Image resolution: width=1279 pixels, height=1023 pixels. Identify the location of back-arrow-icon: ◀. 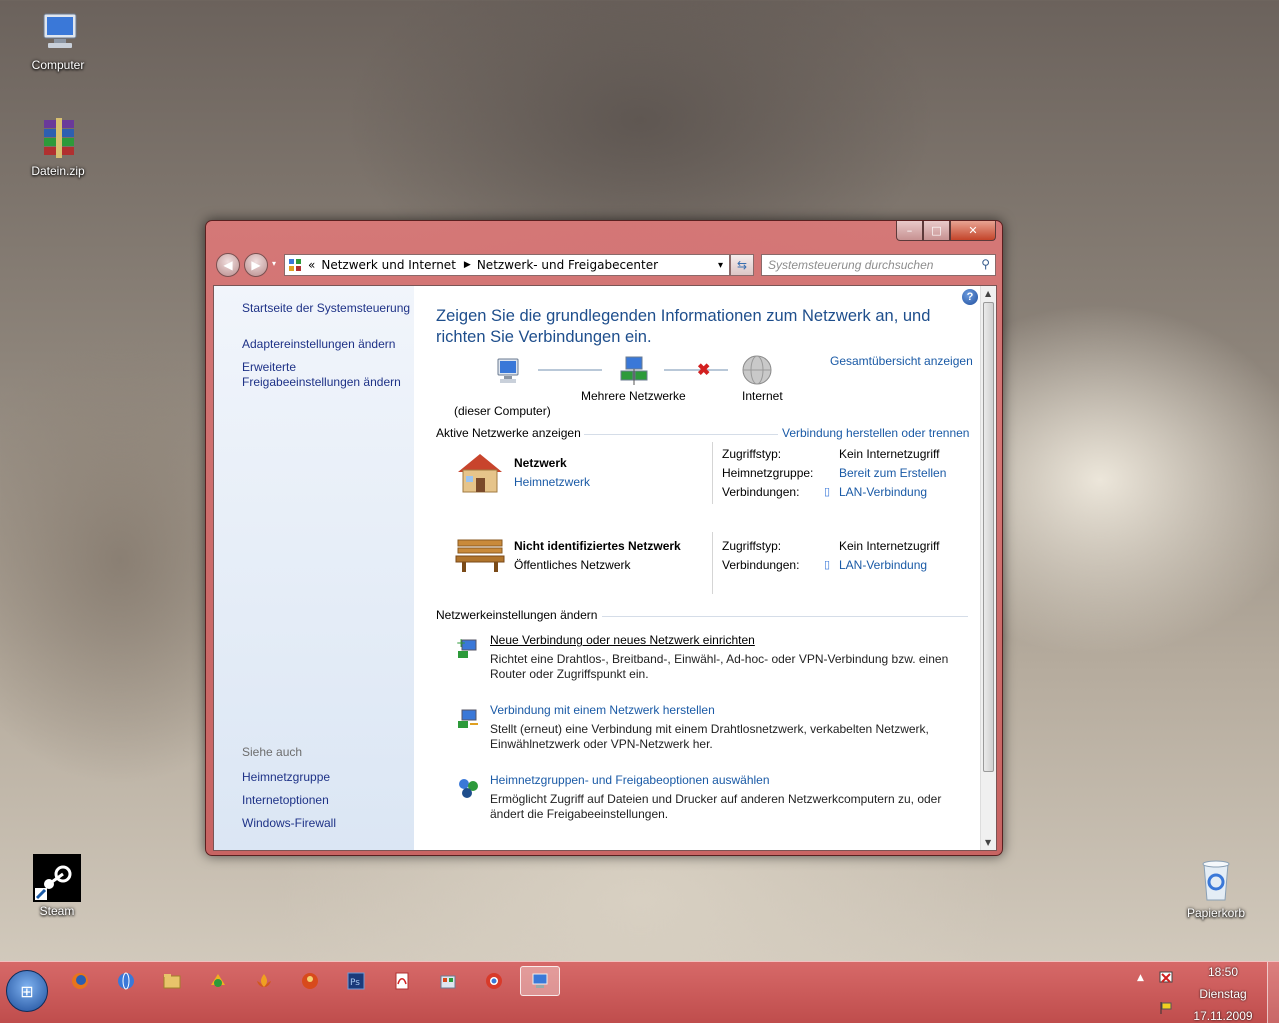
(228, 265).